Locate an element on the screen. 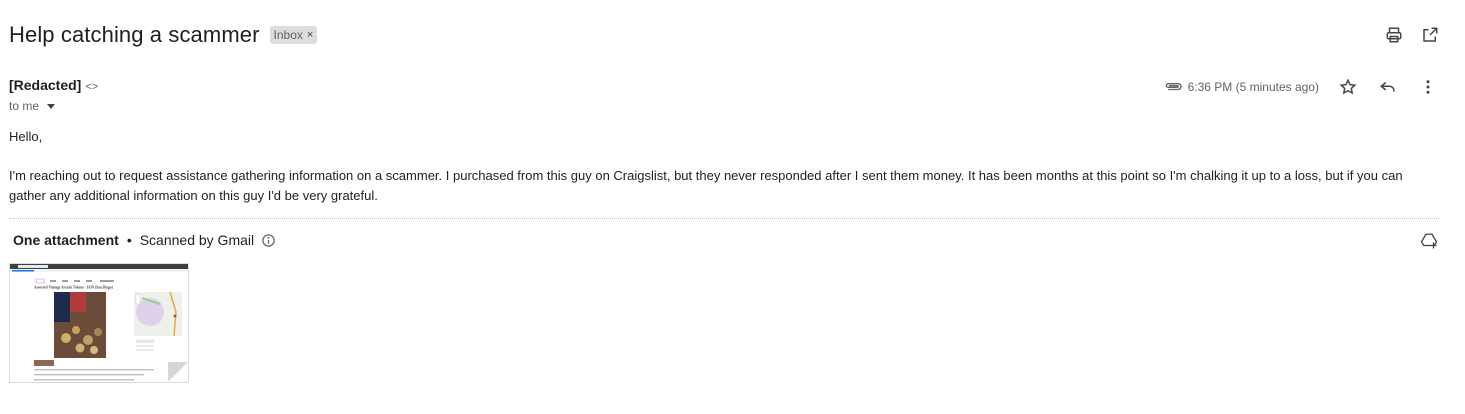 The image size is (1465, 414). subject-row: Help catching a scammer Inbox × is located at coordinates (163, 35).